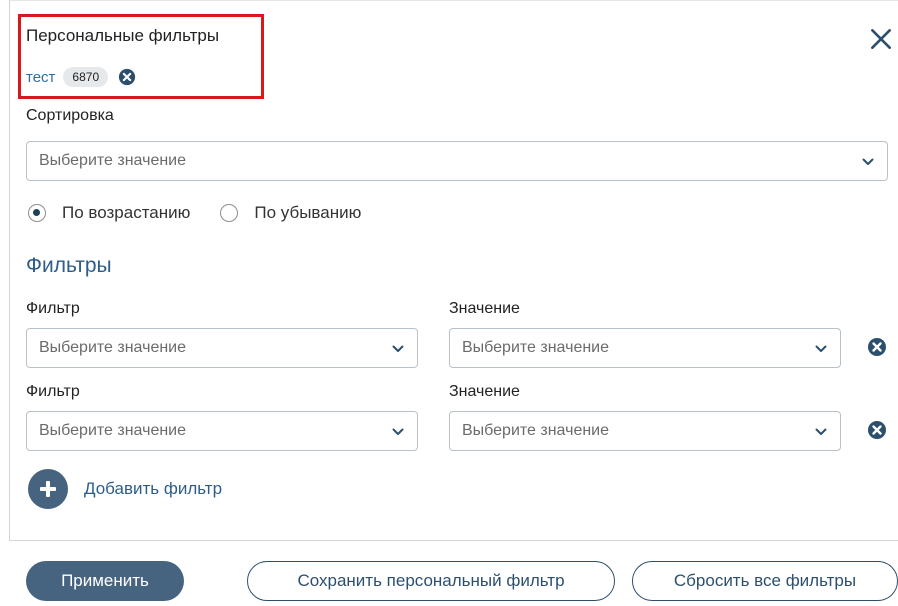 The height and width of the screenshot is (606, 898). What do you see at coordinates (113, 160) in the screenshot?
I see `sorting-select-placeholder: Выберите значение` at bounding box center [113, 160].